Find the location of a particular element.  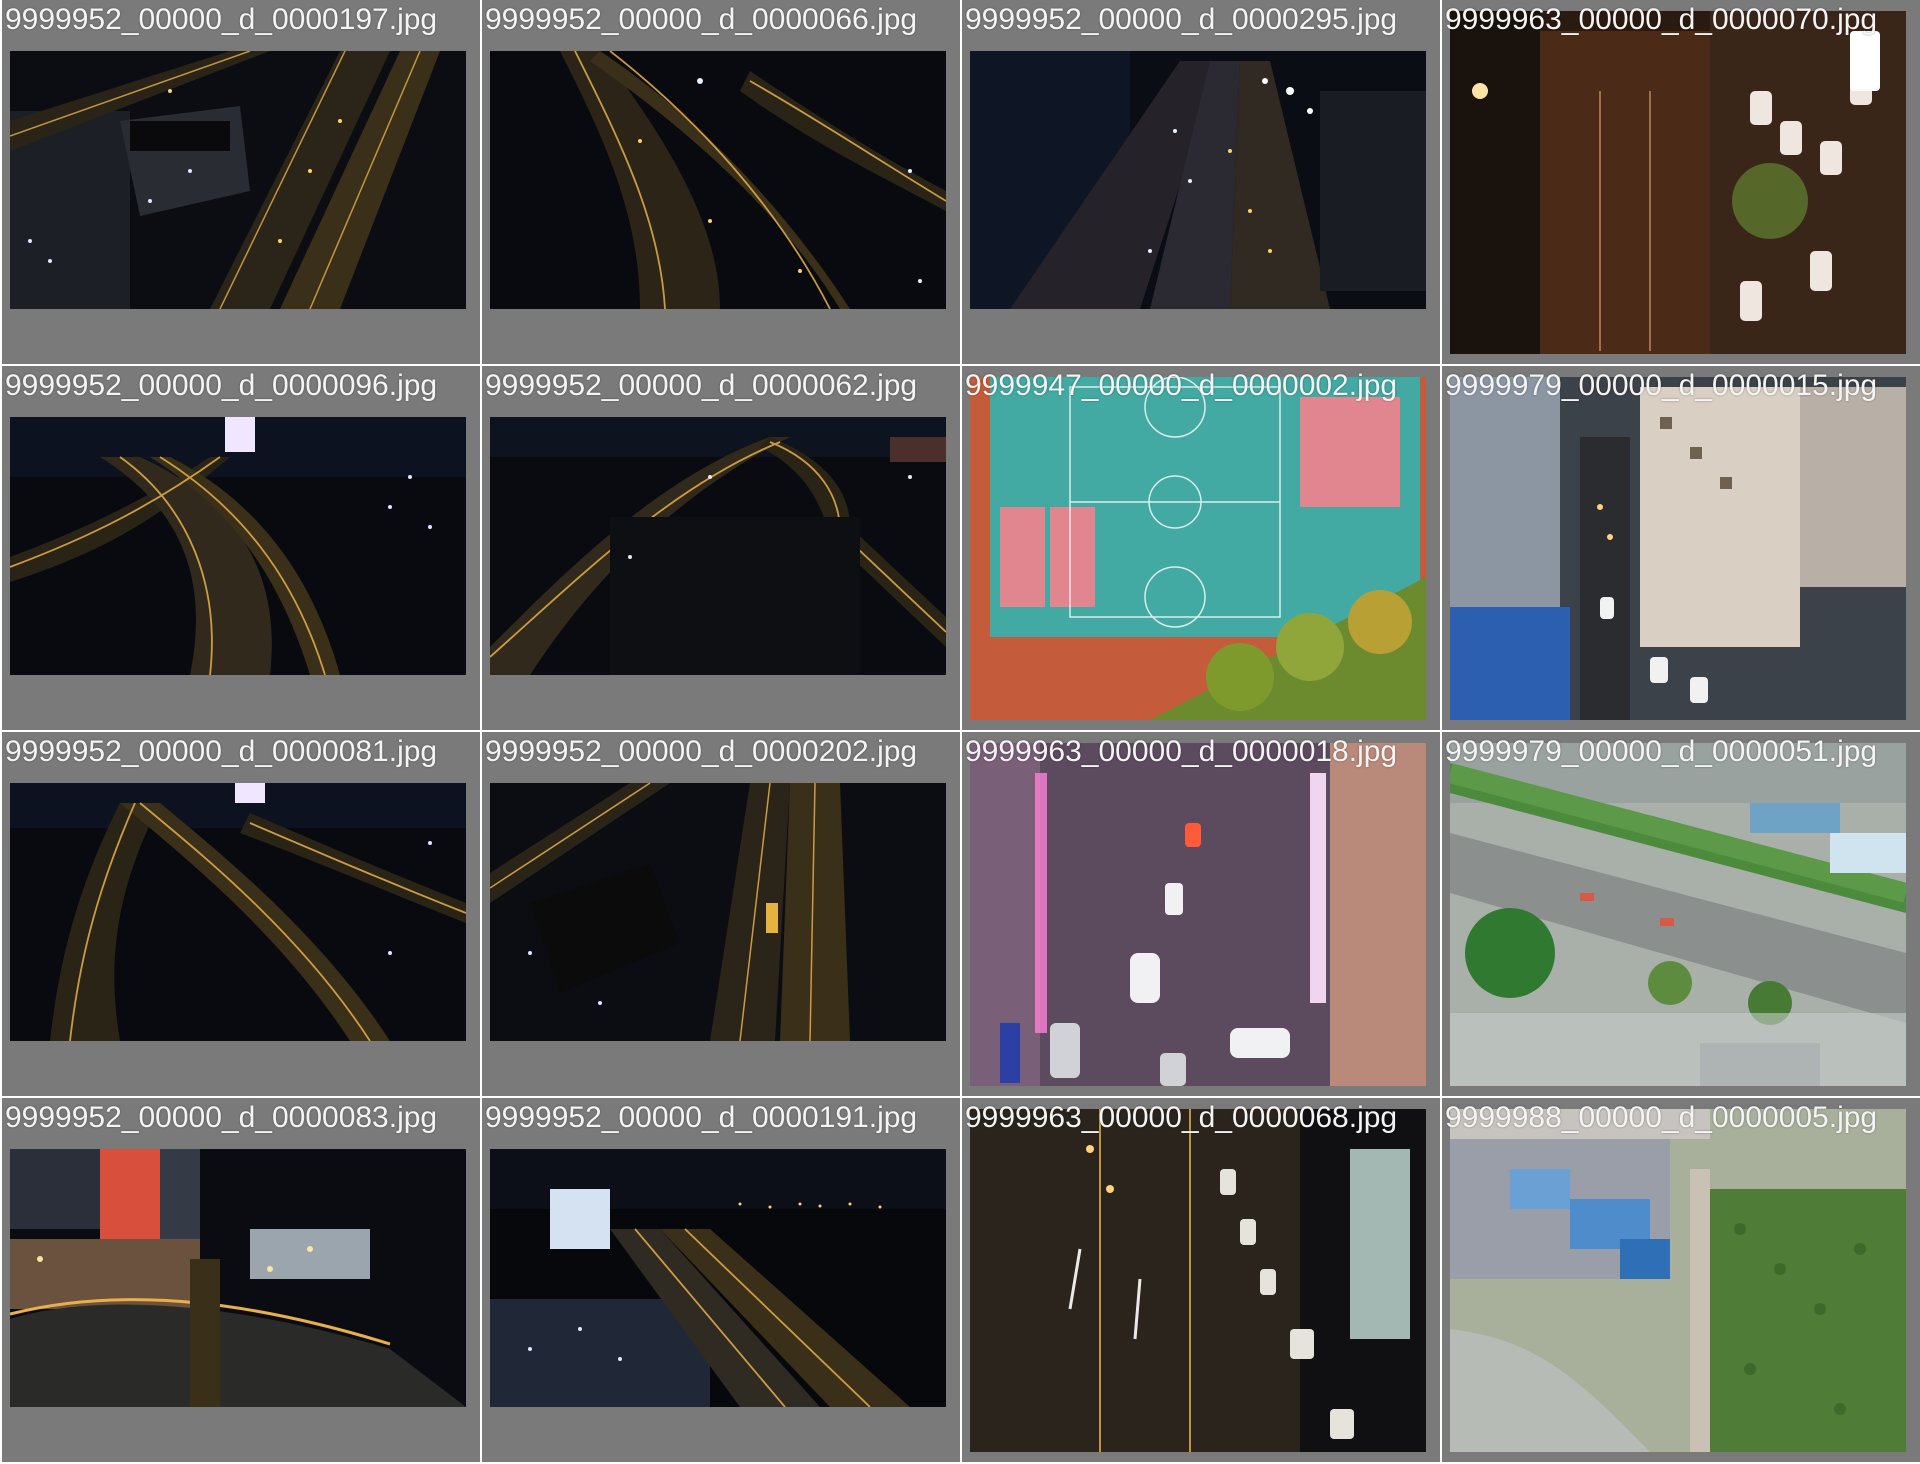

image-tile: 9999952_00000_d_0000083.jpg is located at coordinates (241, 1280).